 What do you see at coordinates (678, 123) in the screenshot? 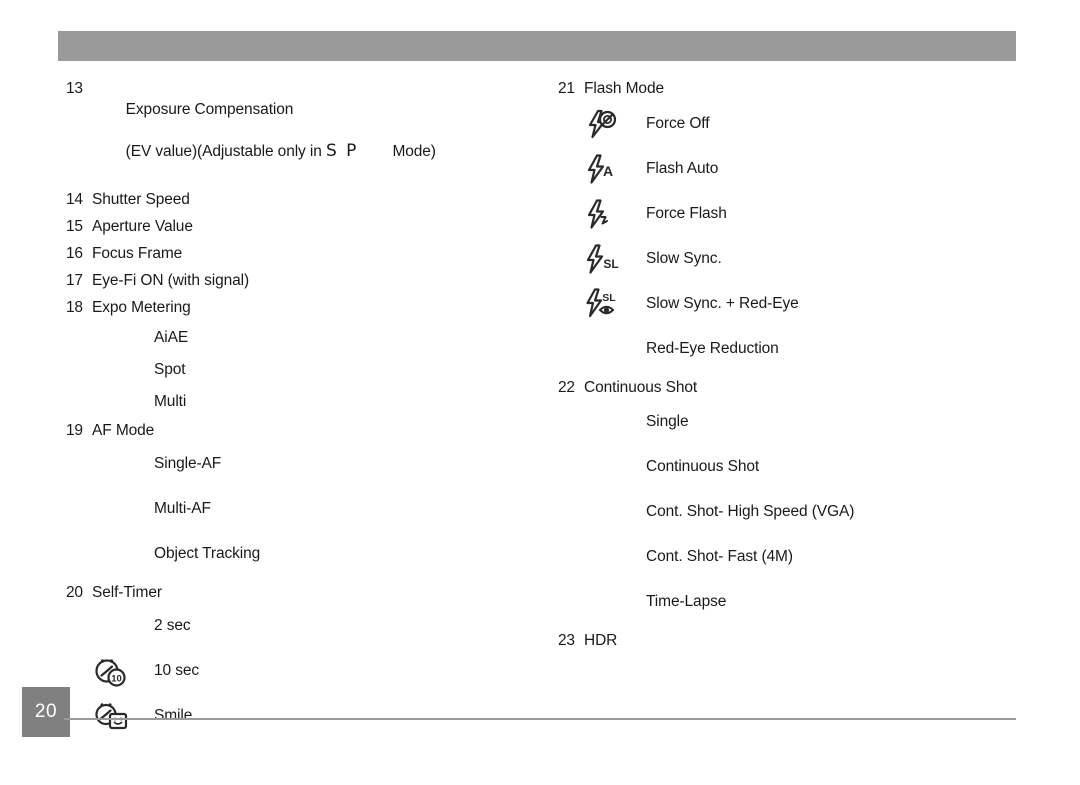
I see `option-label: Force Off` at bounding box center [678, 123].